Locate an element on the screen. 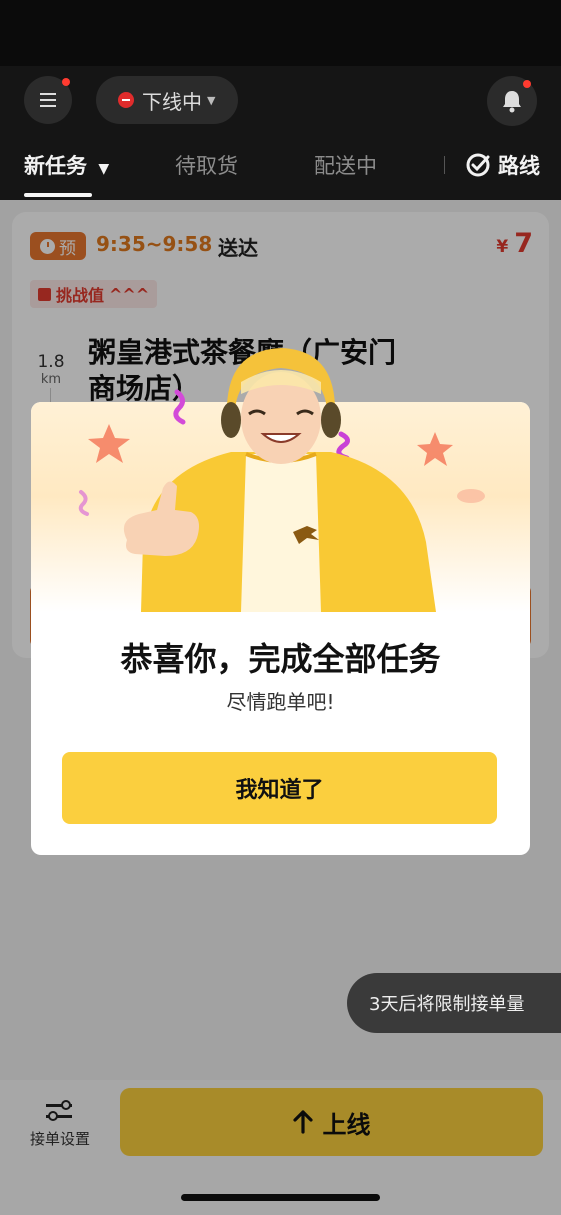 The height and width of the screenshot is (1215, 561). offline-icon is located at coordinates (126, 100).